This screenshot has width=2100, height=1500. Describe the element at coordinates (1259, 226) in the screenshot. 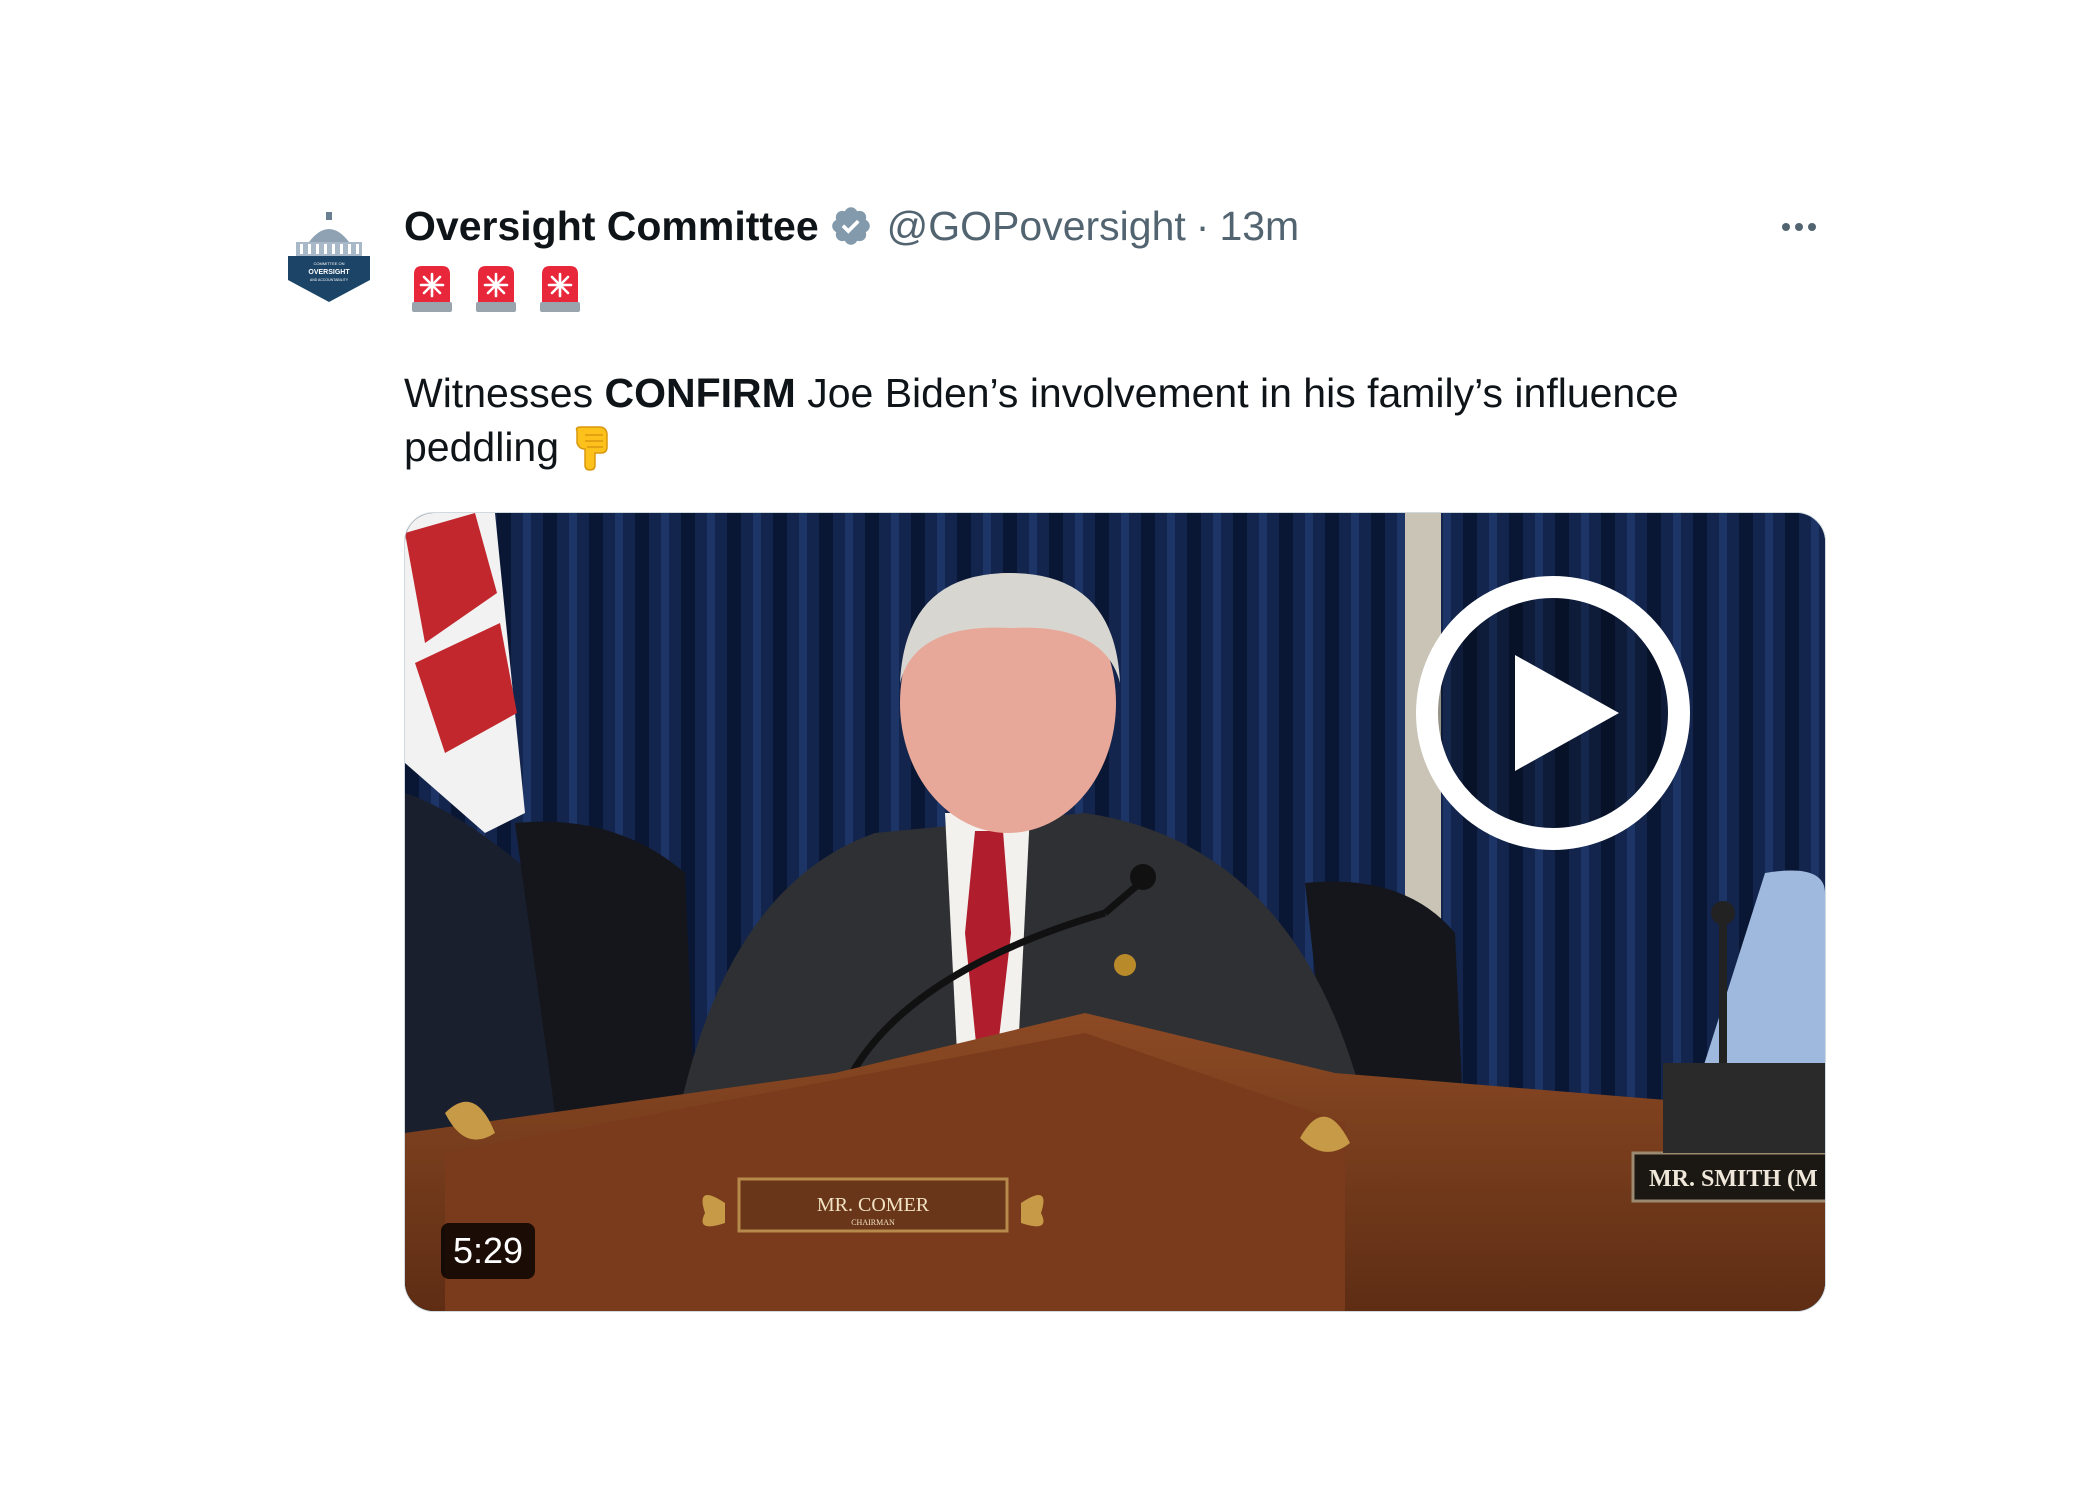

I see `timestamp: 13m` at that location.